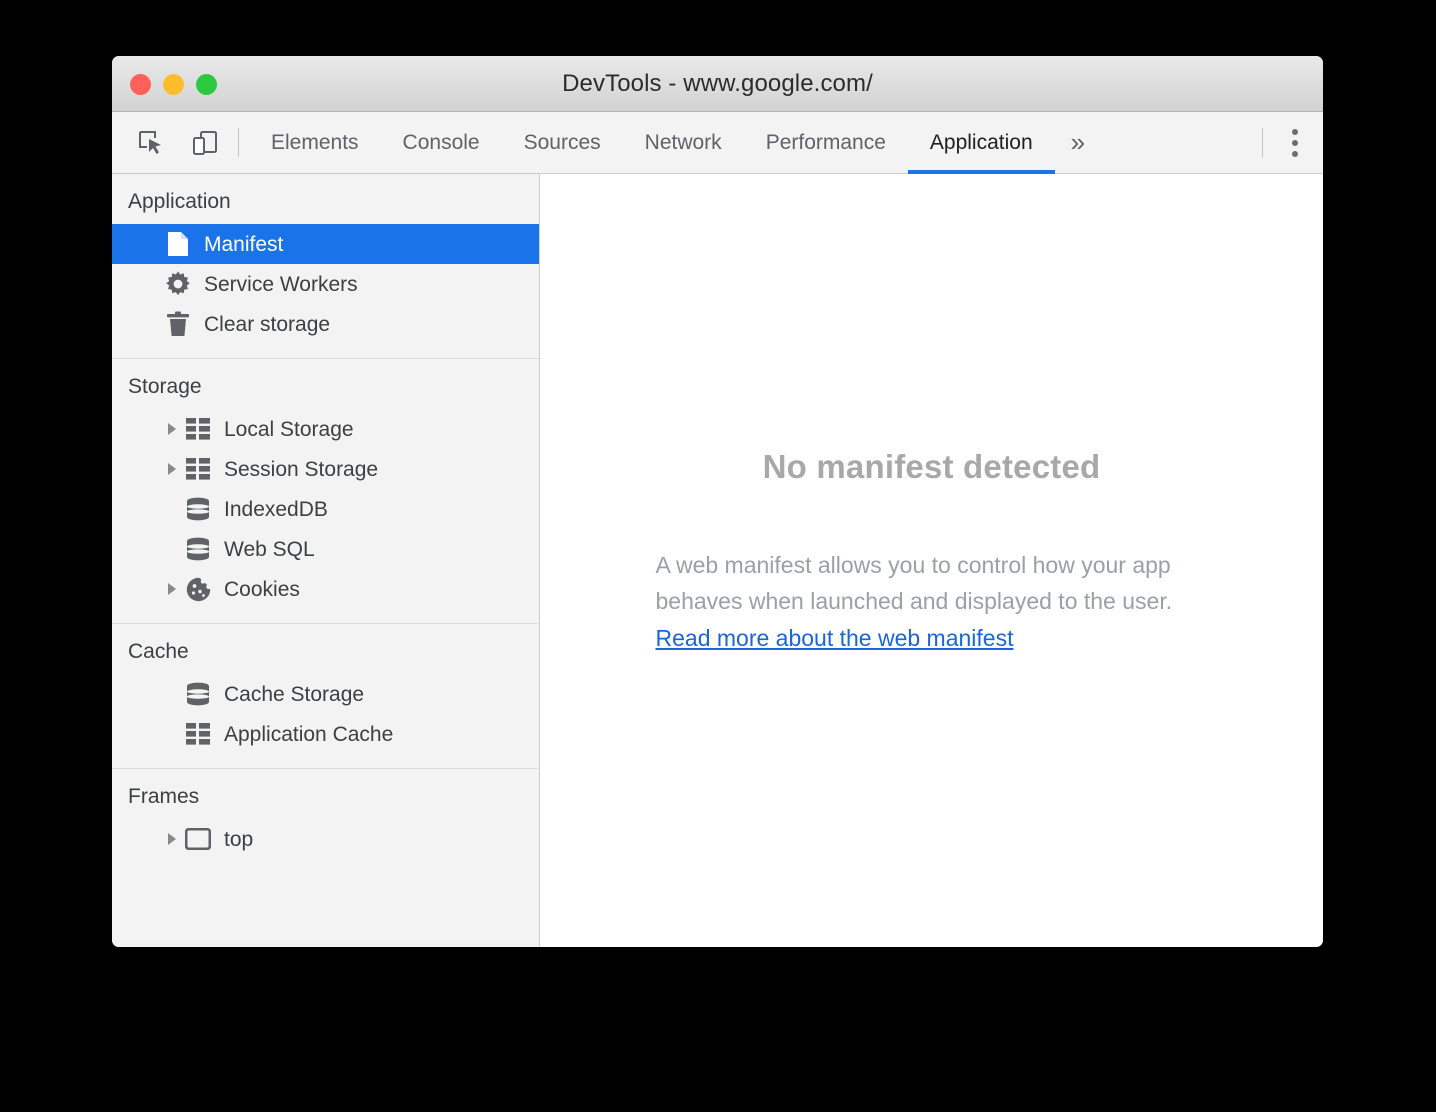  I want to click on tab-label: Application, so click(981, 142).